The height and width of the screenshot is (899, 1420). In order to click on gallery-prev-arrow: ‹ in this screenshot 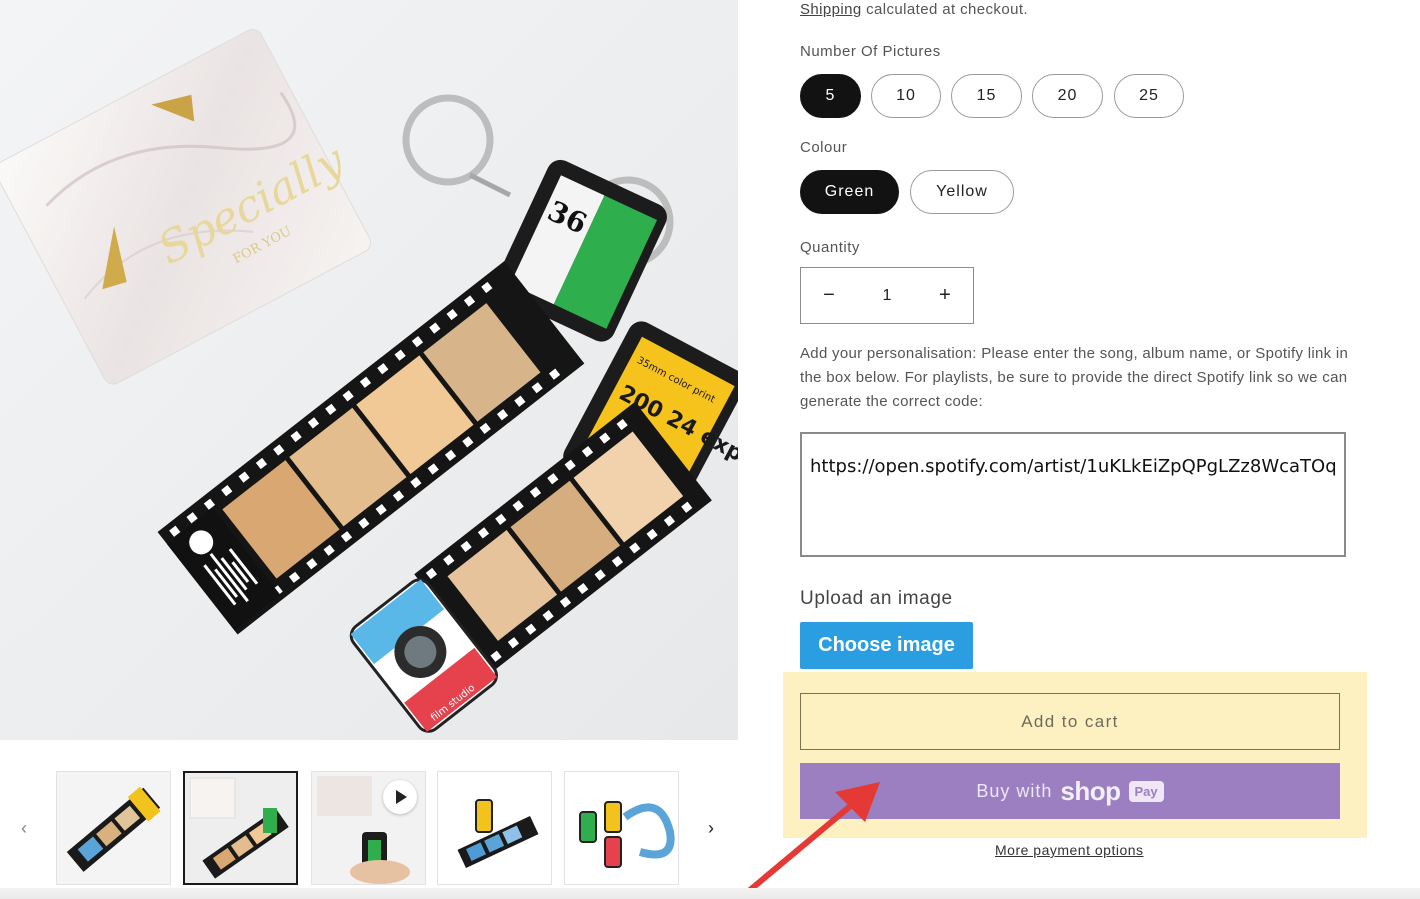, I will do `click(24, 828)`.